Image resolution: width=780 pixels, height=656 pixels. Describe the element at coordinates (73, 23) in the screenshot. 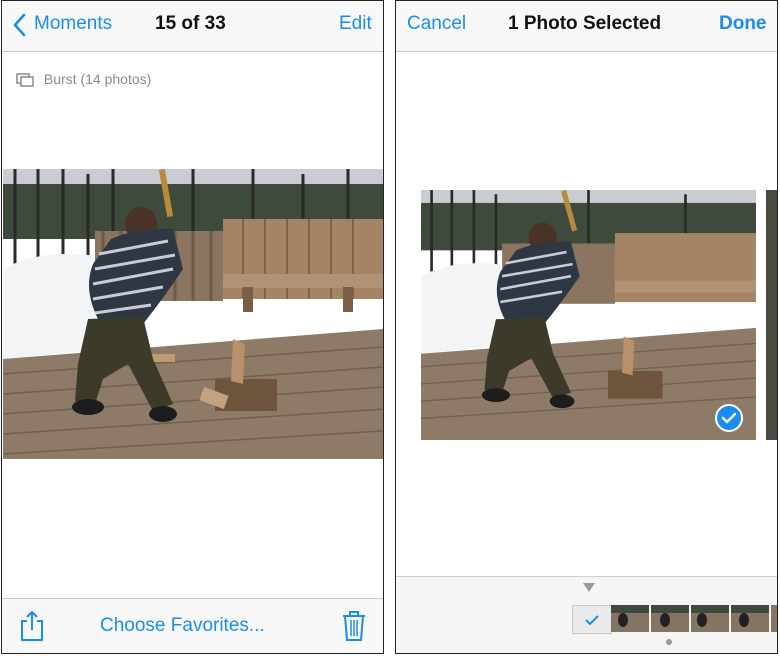

I see `back-label: Moments` at that location.